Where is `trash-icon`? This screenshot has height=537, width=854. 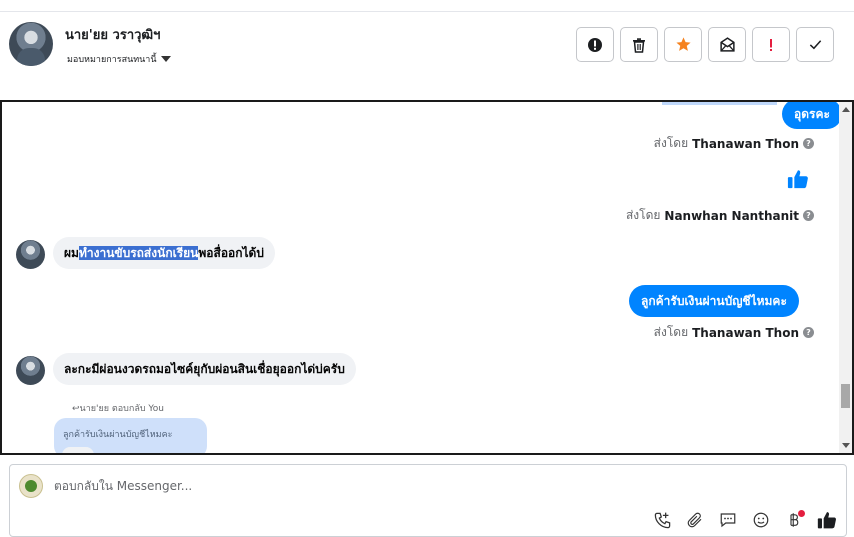 trash-icon is located at coordinates (639, 45).